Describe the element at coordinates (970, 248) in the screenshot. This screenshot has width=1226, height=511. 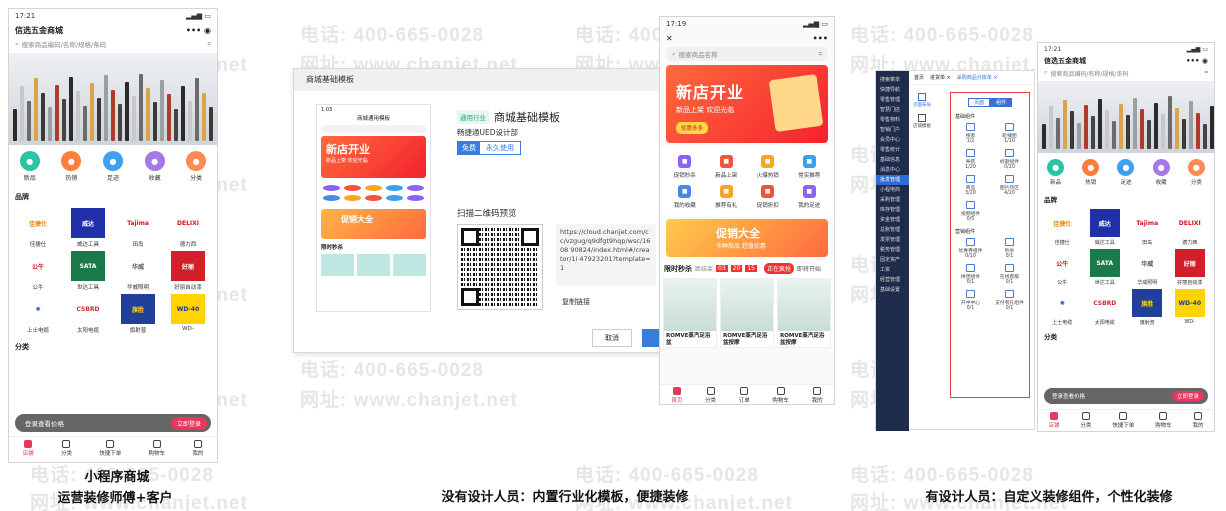
I see `component-item: 优惠券组件 0/10` at that location.